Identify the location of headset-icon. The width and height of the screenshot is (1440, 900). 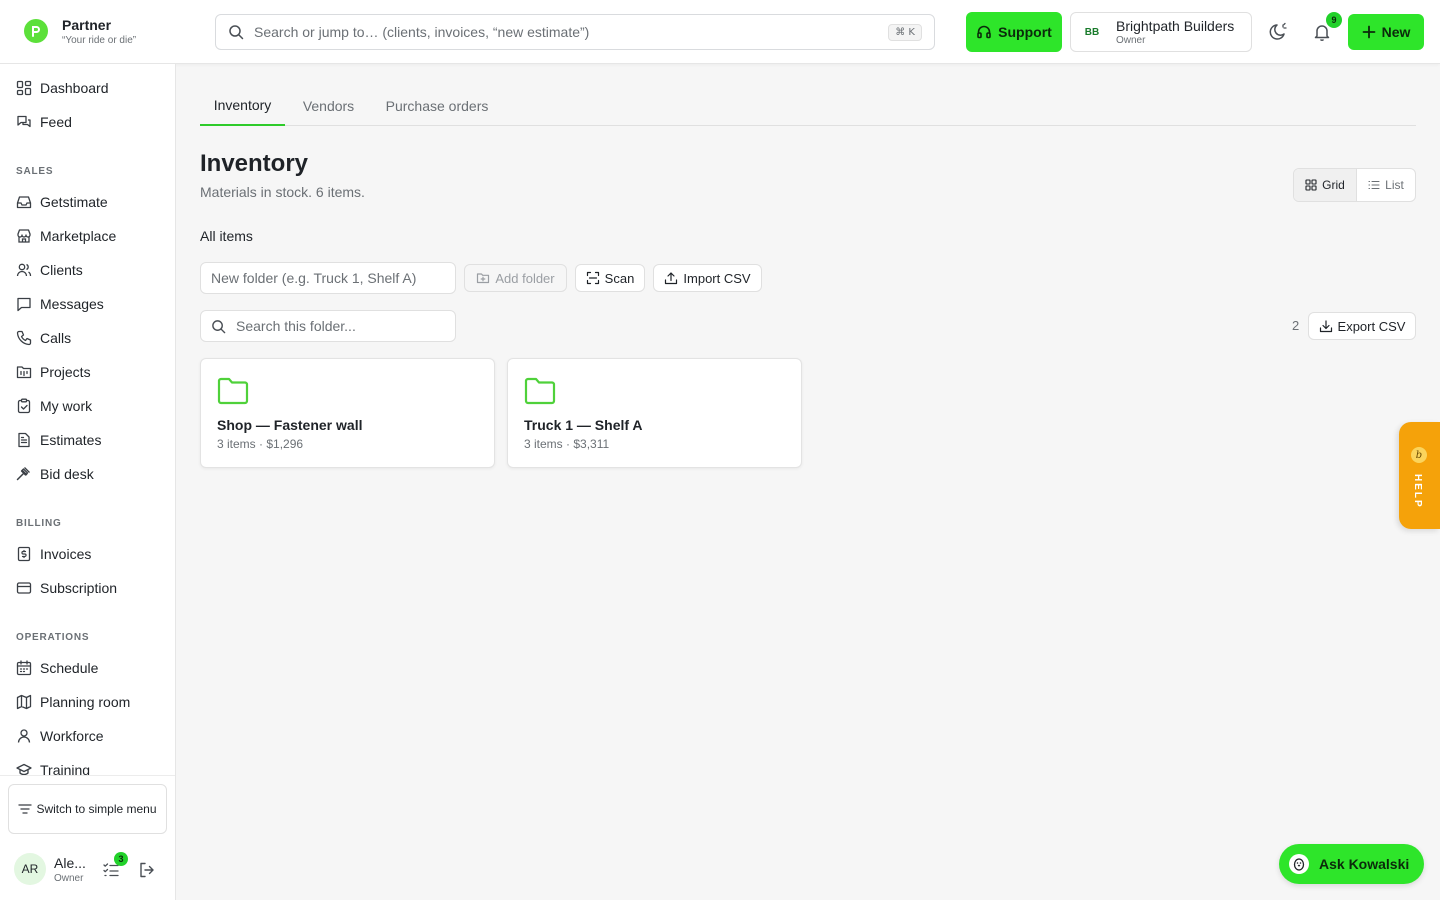
(984, 32).